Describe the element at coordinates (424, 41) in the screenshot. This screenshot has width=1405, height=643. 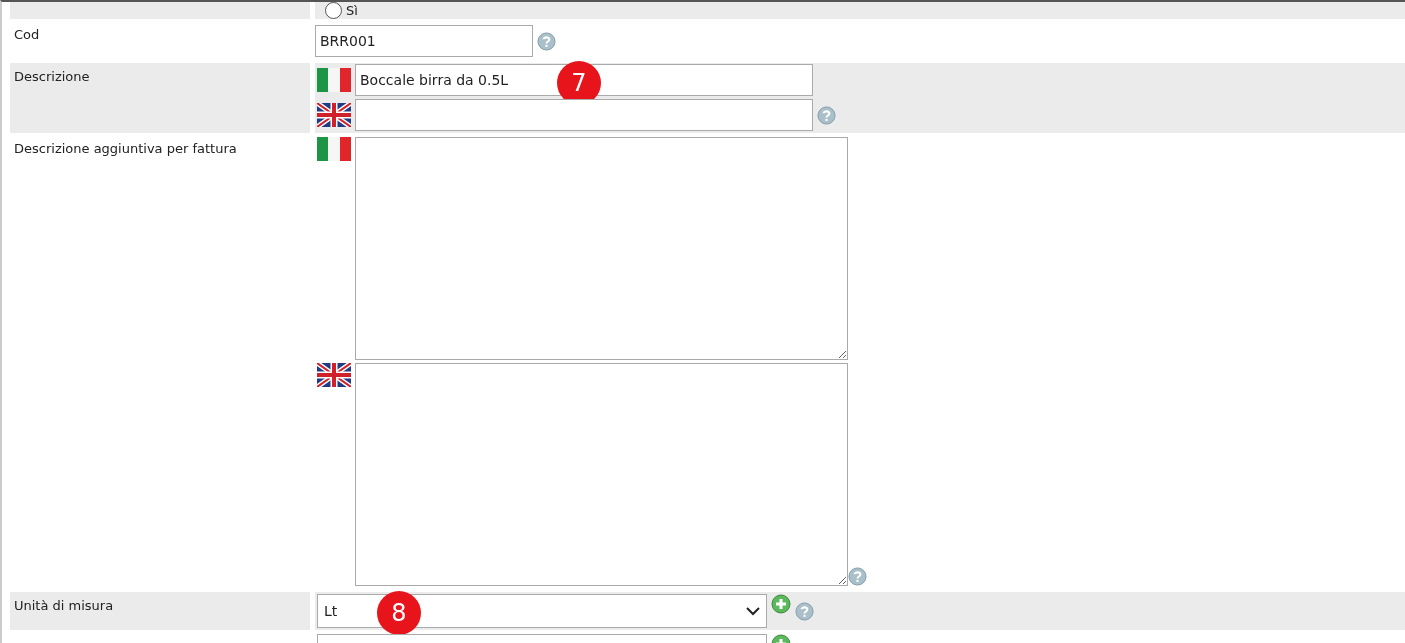
I see `code-field: BRR001` at that location.